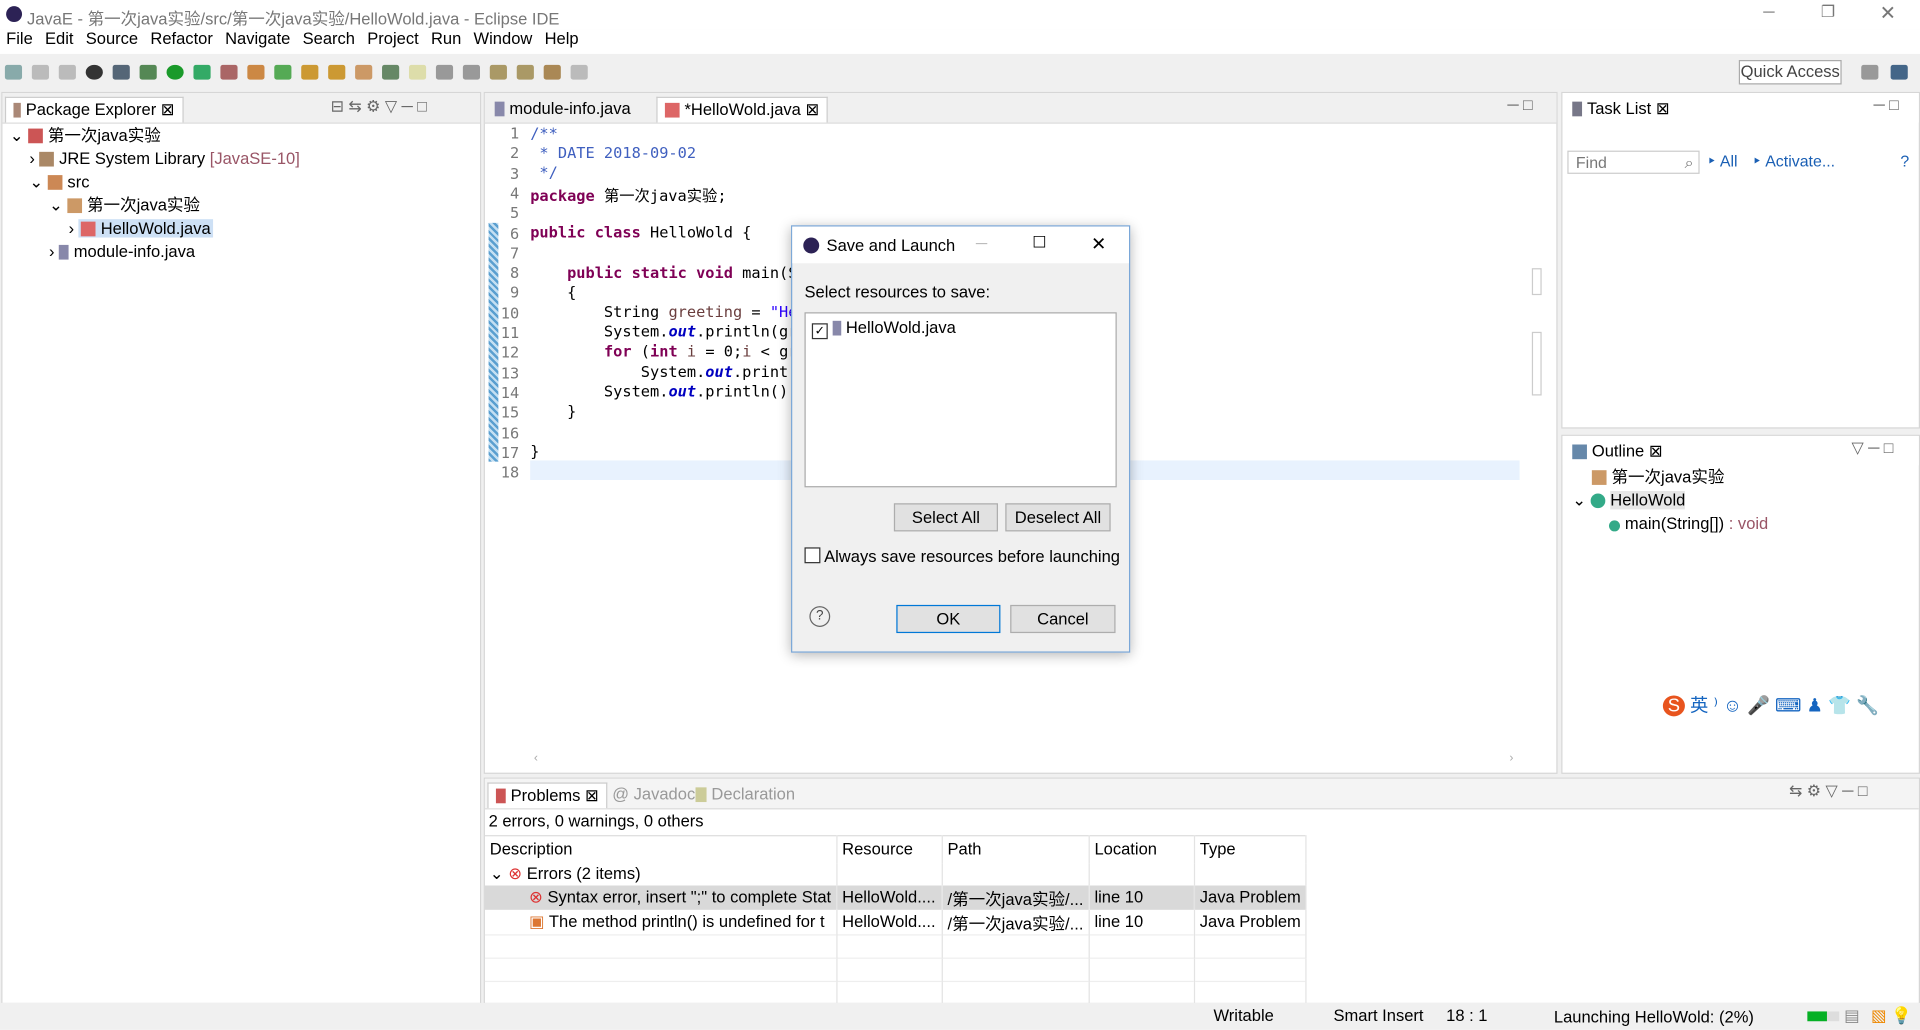 Image resolution: width=1920 pixels, height=1030 pixels. What do you see at coordinates (1141, 849) in the screenshot?
I see `column-location: Location` at bounding box center [1141, 849].